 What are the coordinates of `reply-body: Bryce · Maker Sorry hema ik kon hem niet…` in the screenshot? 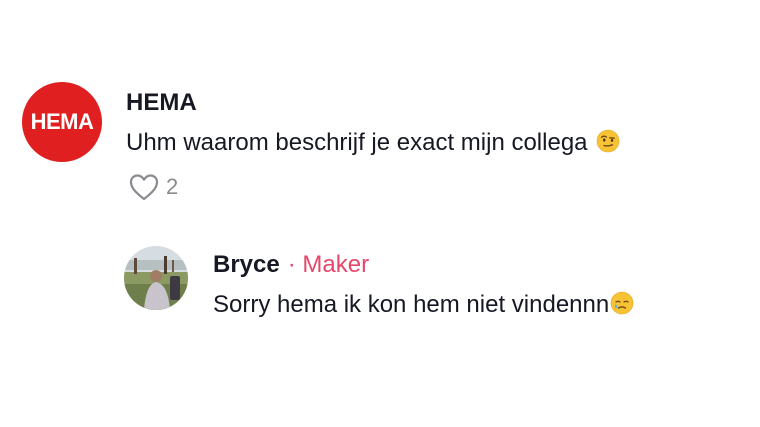 It's located at (423, 285).